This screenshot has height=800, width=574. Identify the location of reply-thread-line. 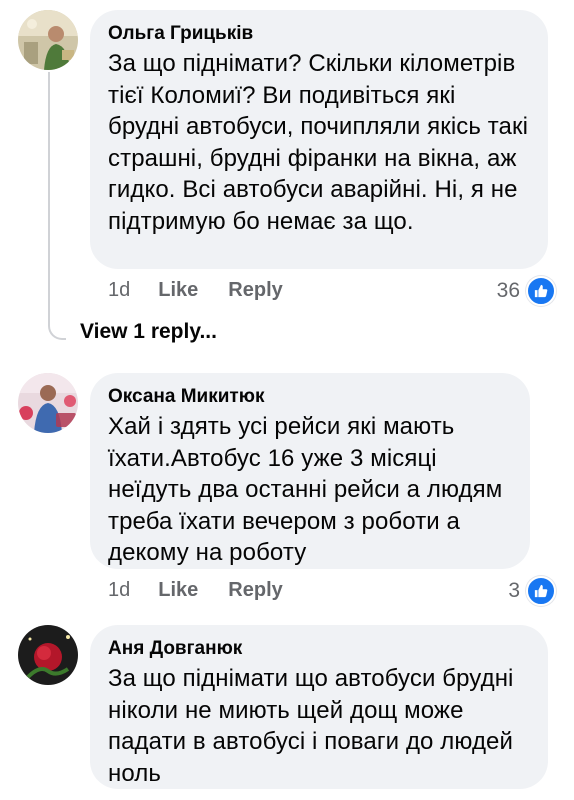
(57, 206).